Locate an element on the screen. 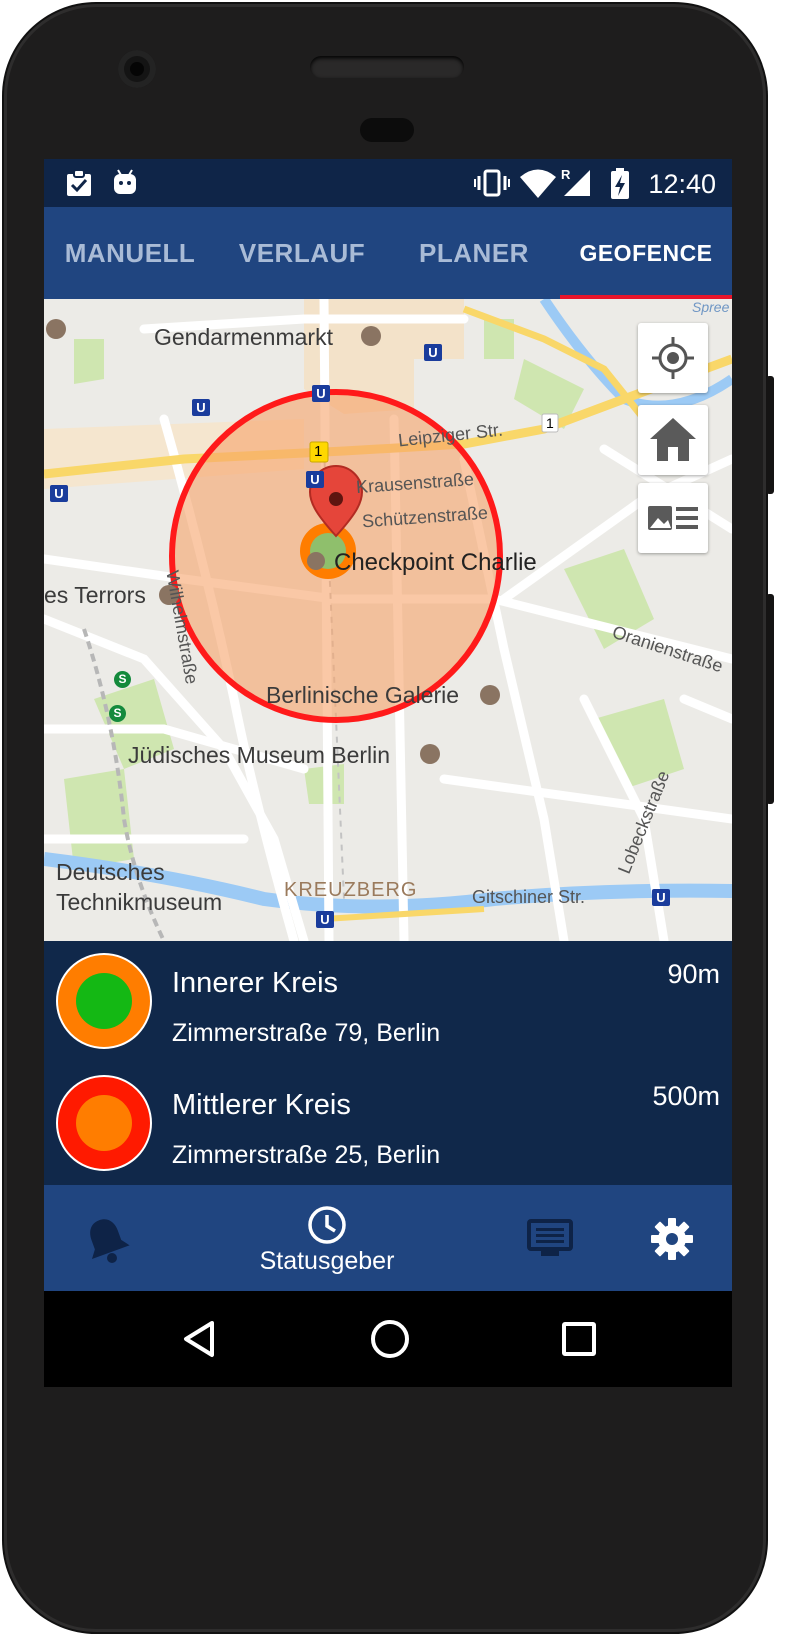 The width and height of the screenshot is (809, 1641). nav-alarm is located at coordinates (124, 1238).